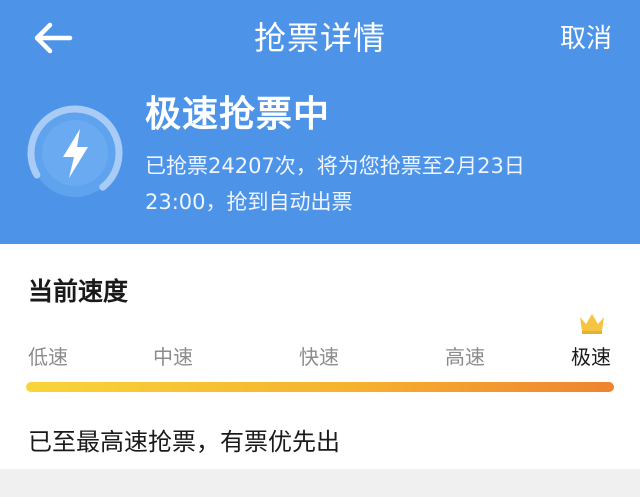  What do you see at coordinates (320, 387) in the screenshot?
I see `speed-progress-bar` at bounding box center [320, 387].